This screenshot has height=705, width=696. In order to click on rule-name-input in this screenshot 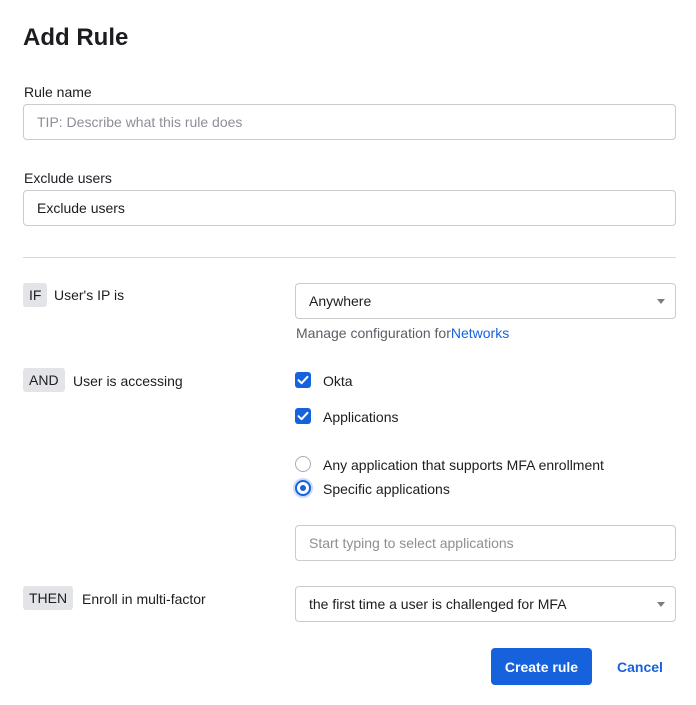, I will do `click(349, 122)`.